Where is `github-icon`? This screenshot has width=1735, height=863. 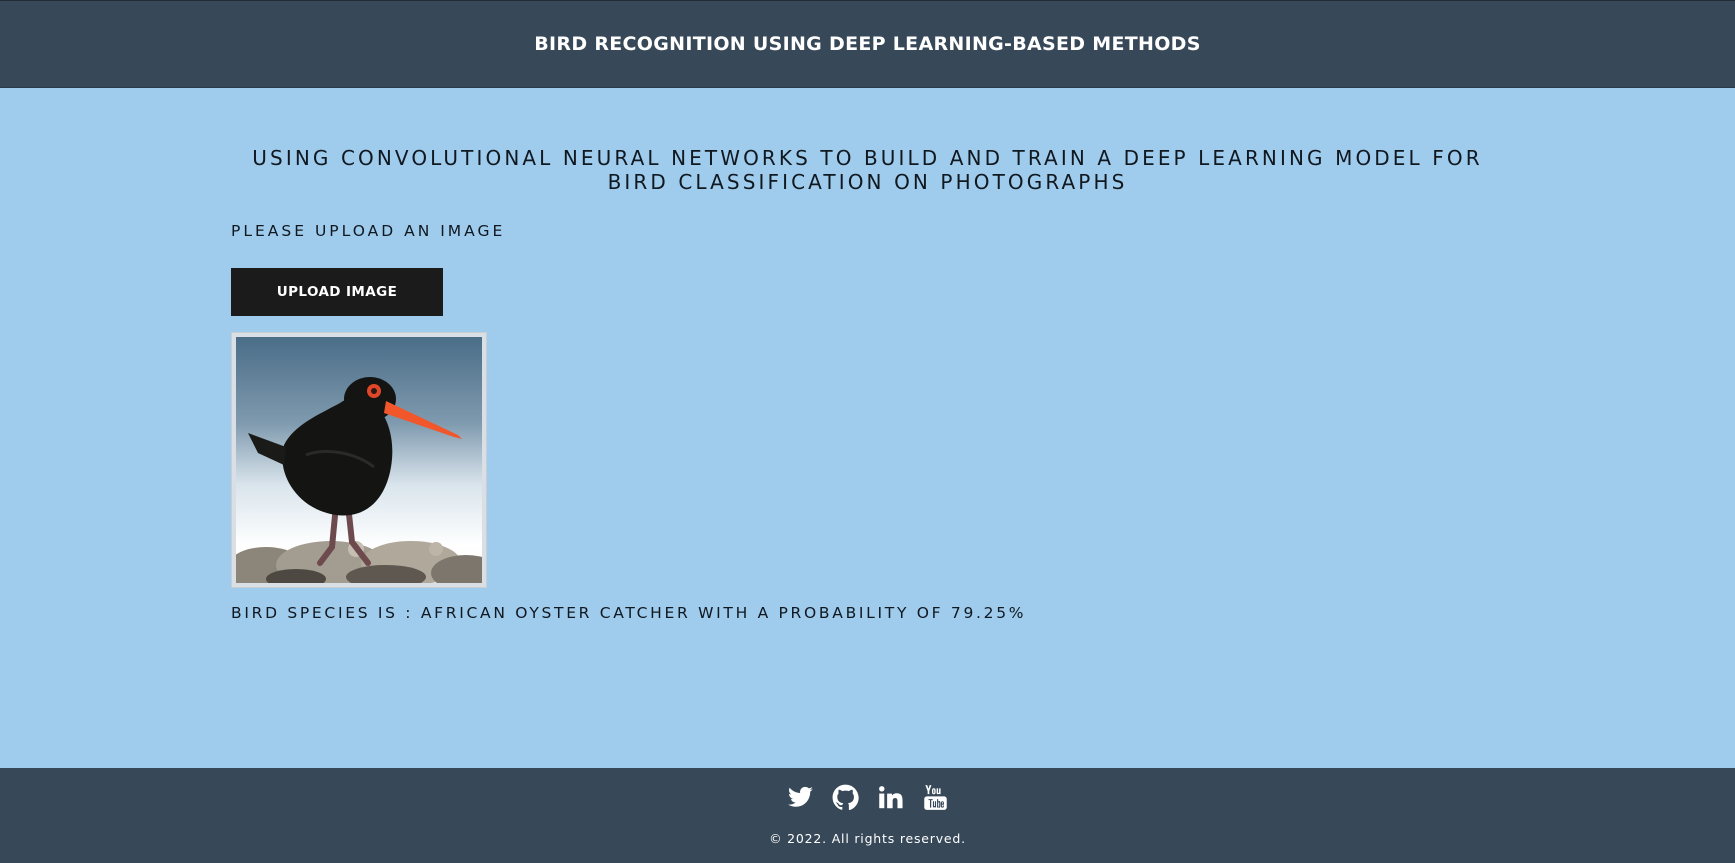
github-icon is located at coordinates (845, 797).